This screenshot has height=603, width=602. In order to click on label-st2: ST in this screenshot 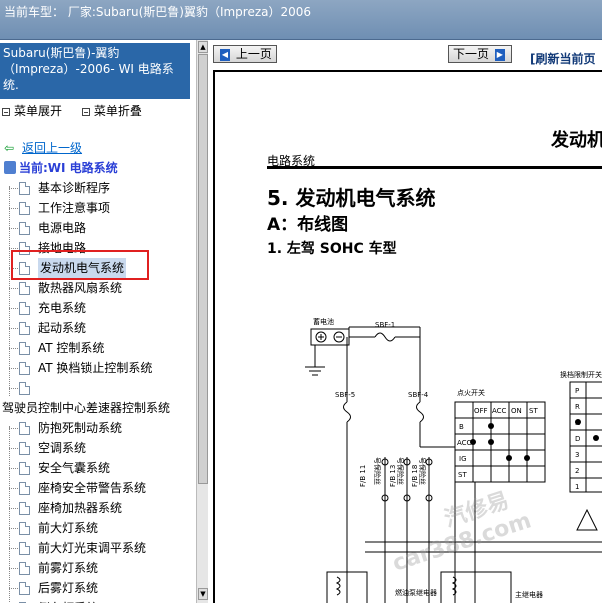, I will do `click(462, 475)`.